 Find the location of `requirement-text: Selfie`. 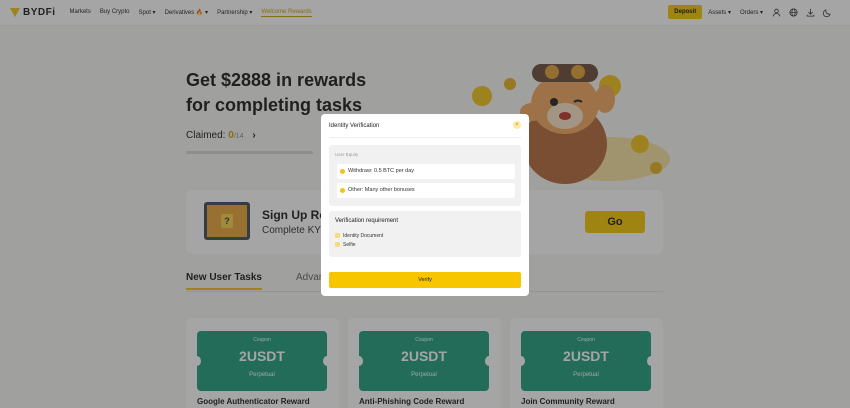

requirement-text: Selfie is located at coordinates (349, 245).